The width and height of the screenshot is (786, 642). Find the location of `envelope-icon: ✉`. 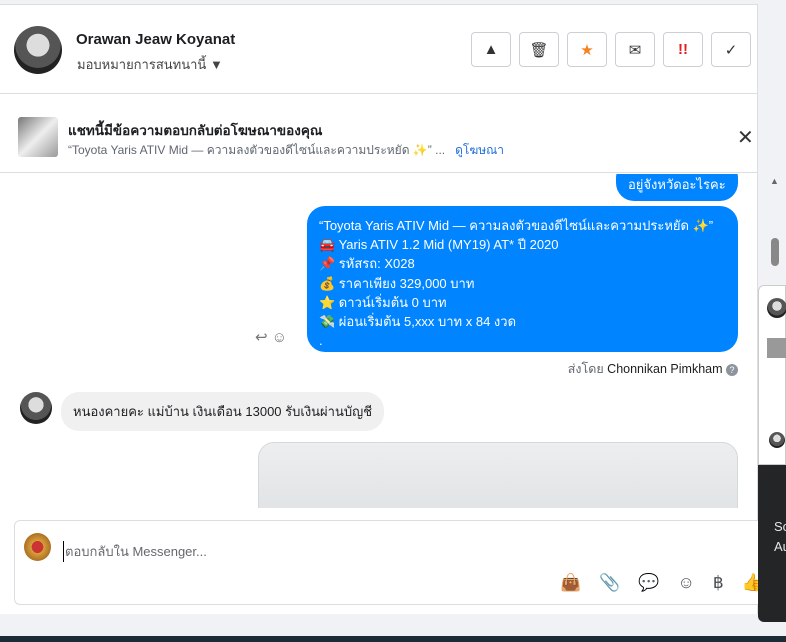

envelope-icon: ✉ is located at coordinates (635, 50).